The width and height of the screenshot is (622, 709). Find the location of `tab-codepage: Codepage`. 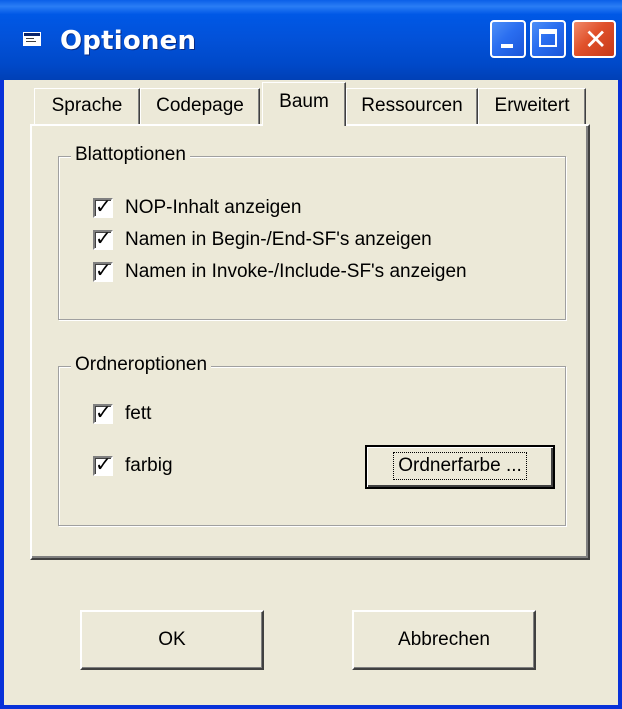

tab-codepage: Codepage is located at coordinates (200, 106).